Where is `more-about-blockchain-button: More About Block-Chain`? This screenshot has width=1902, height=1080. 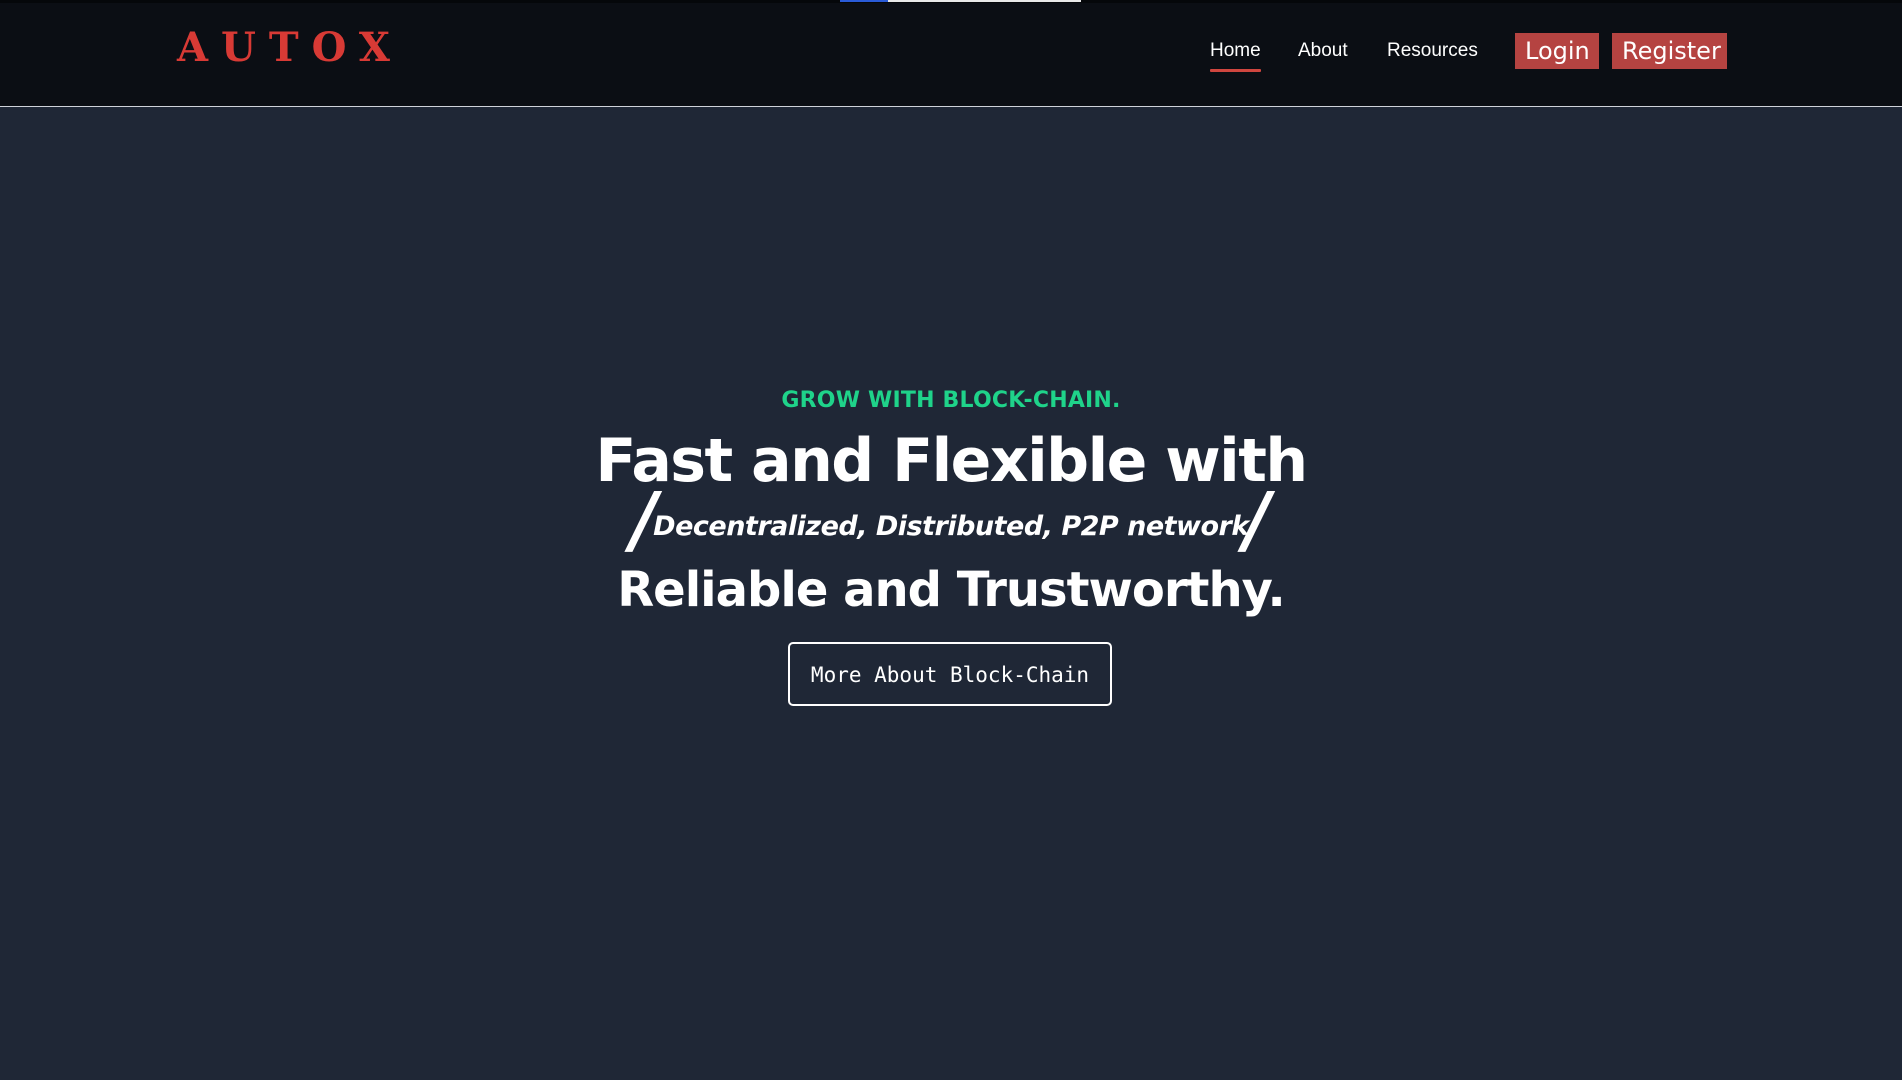 more-about-blockchain-button: More About Block-Chain is located at coordinates (950, 674).